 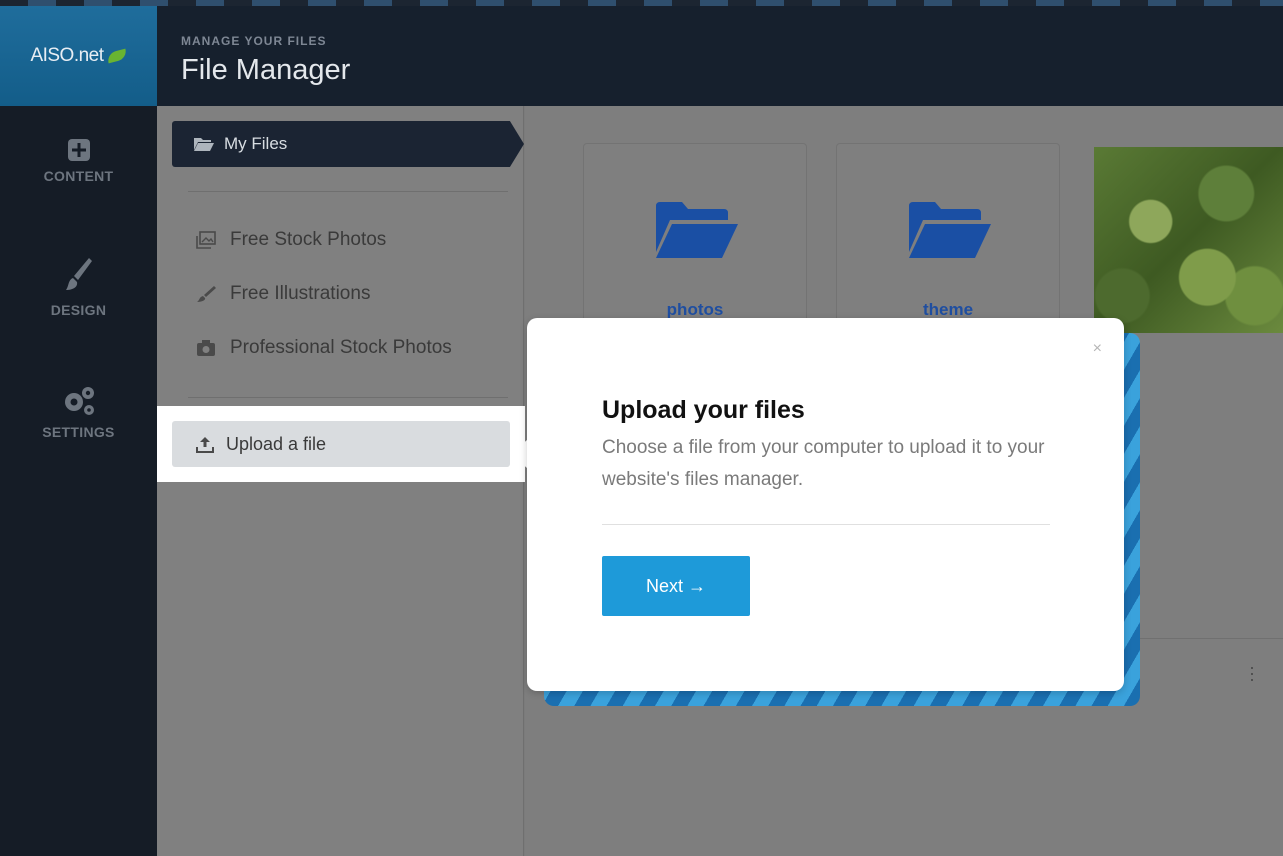 I want to click on upload-file-label: Upload a file, so click(x=276, y=443).